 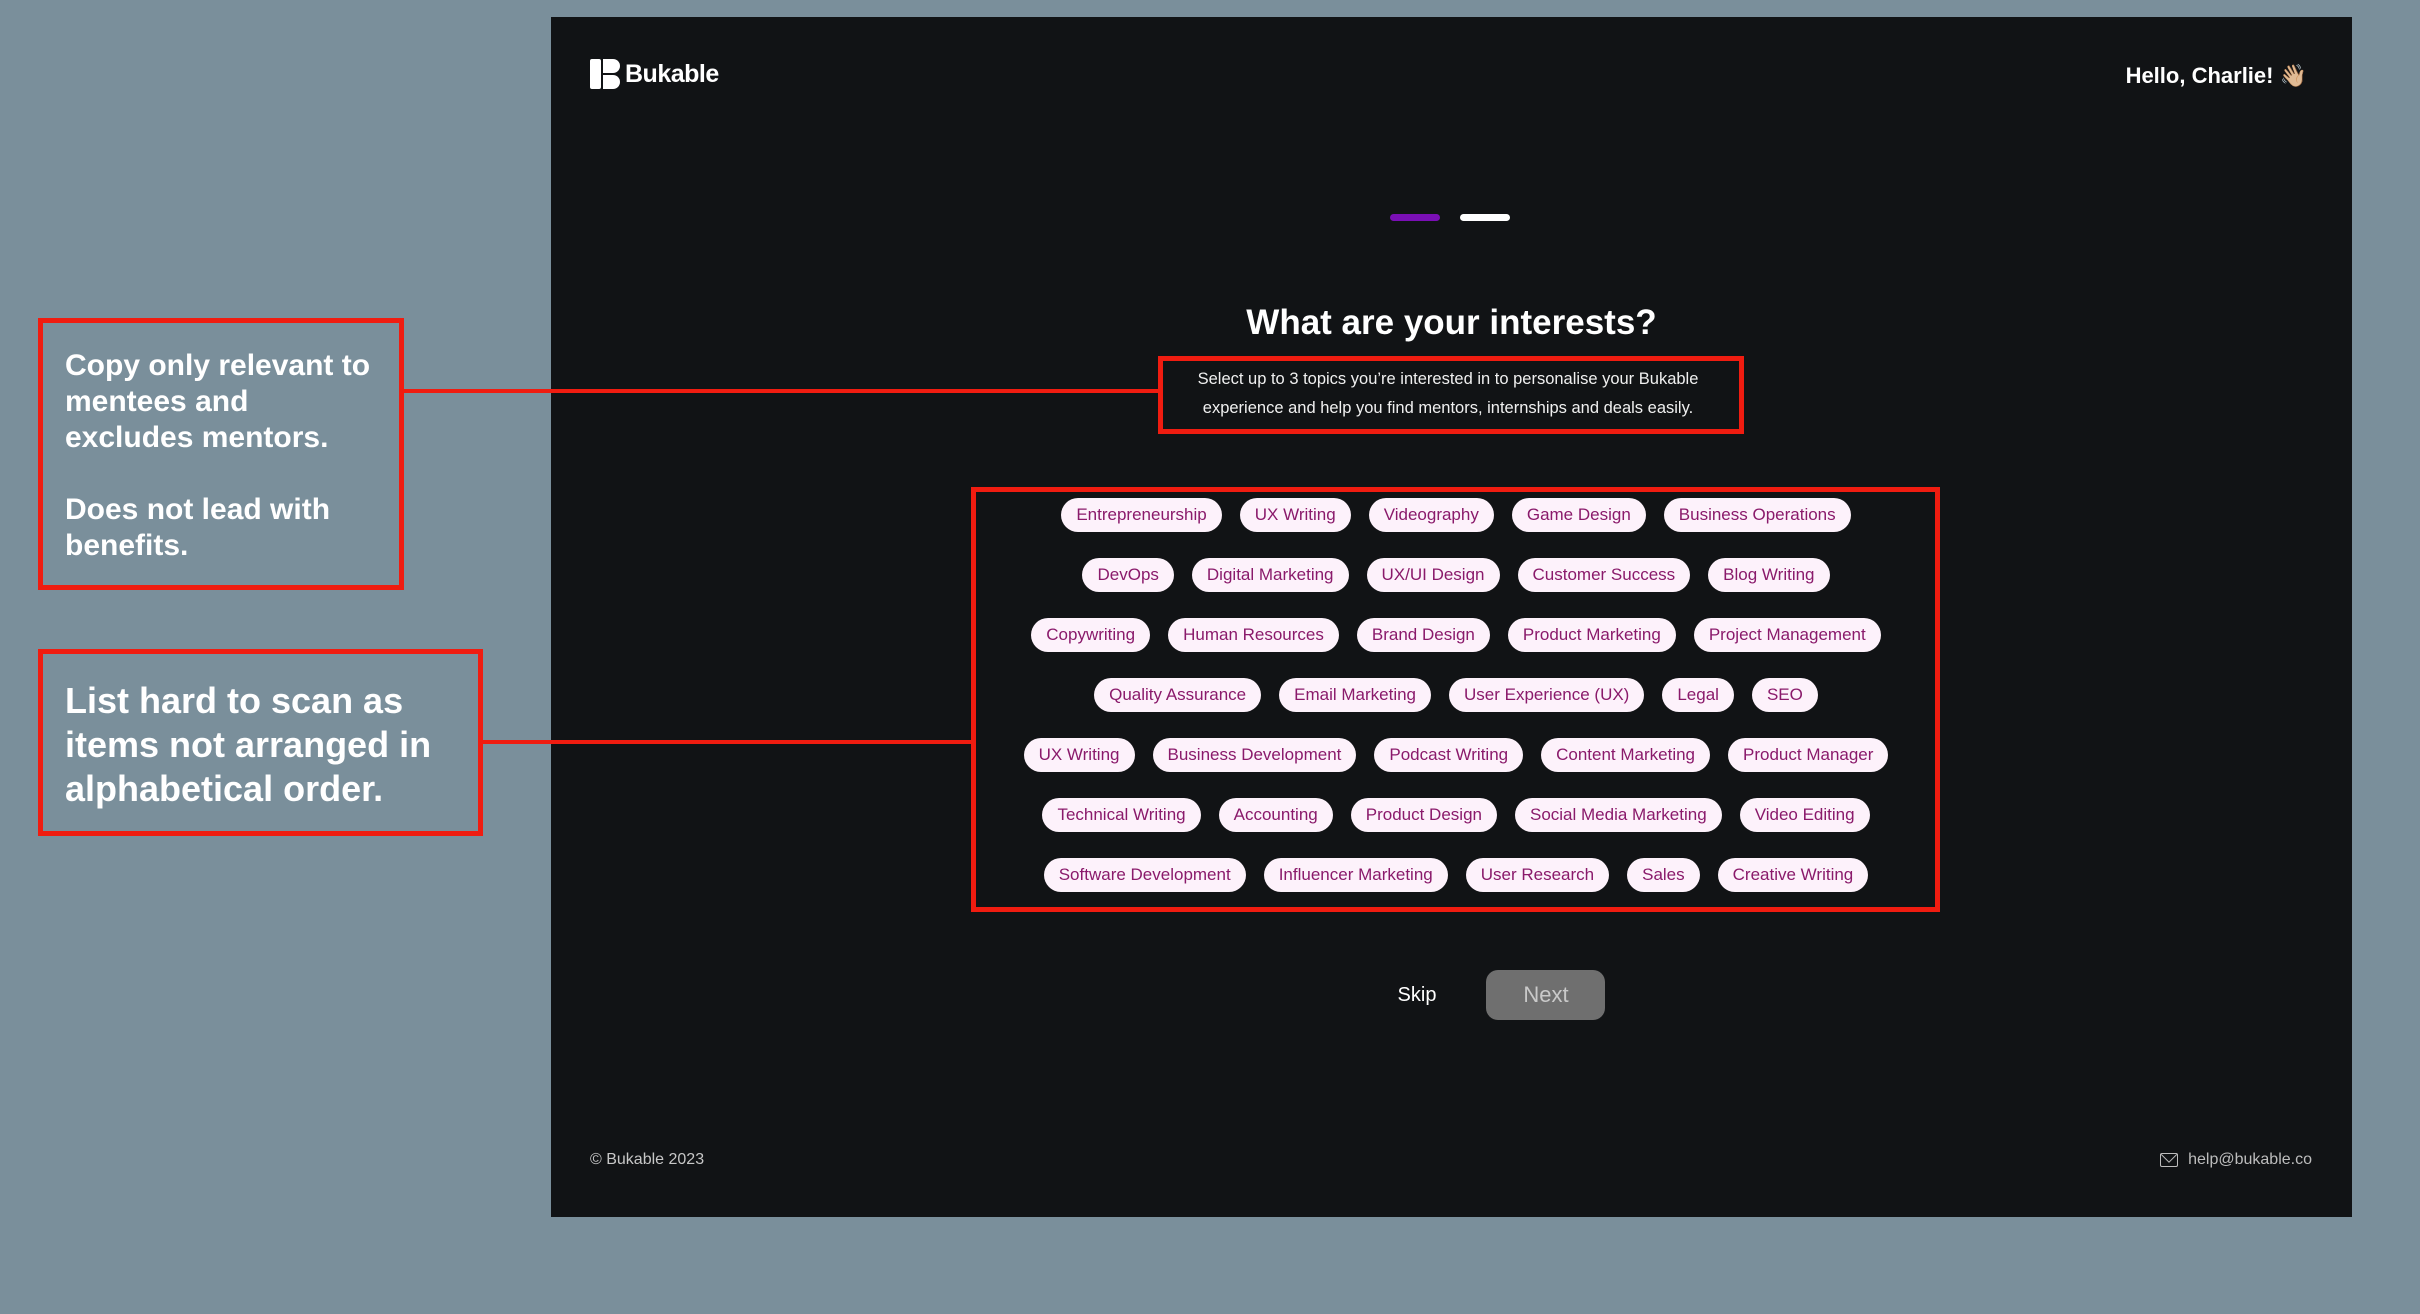 I want to click on mail-icon, so click(x=2169, y=1160).